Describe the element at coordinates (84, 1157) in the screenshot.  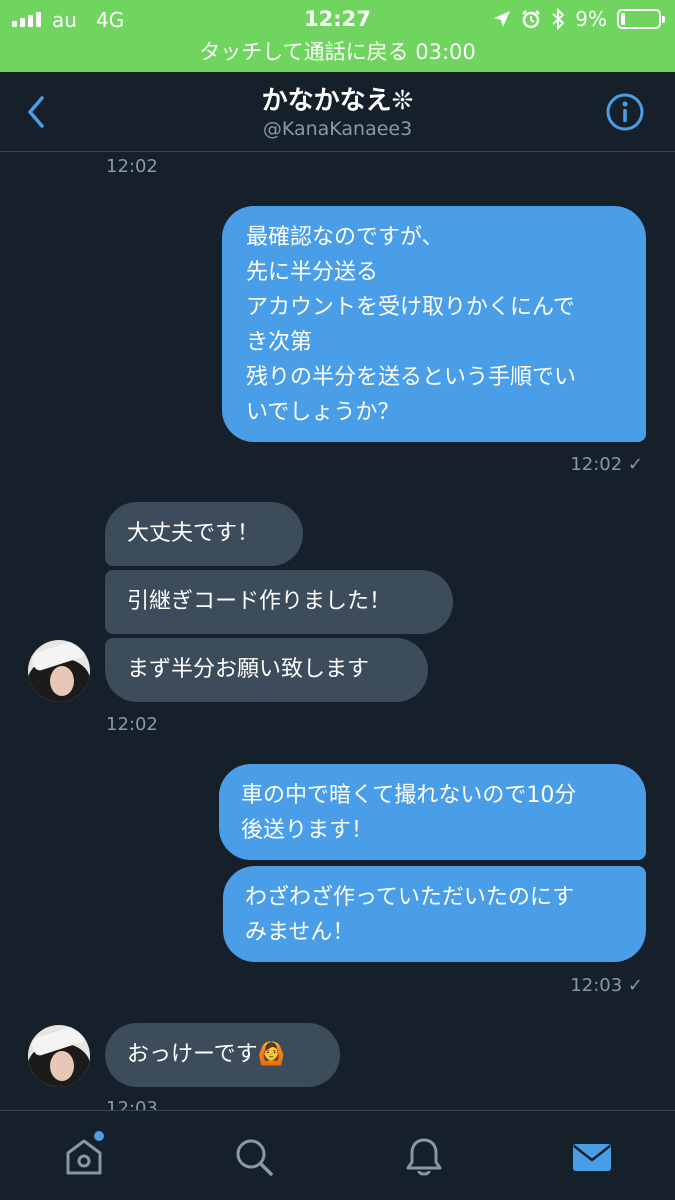
I see `home-icon` at that location.